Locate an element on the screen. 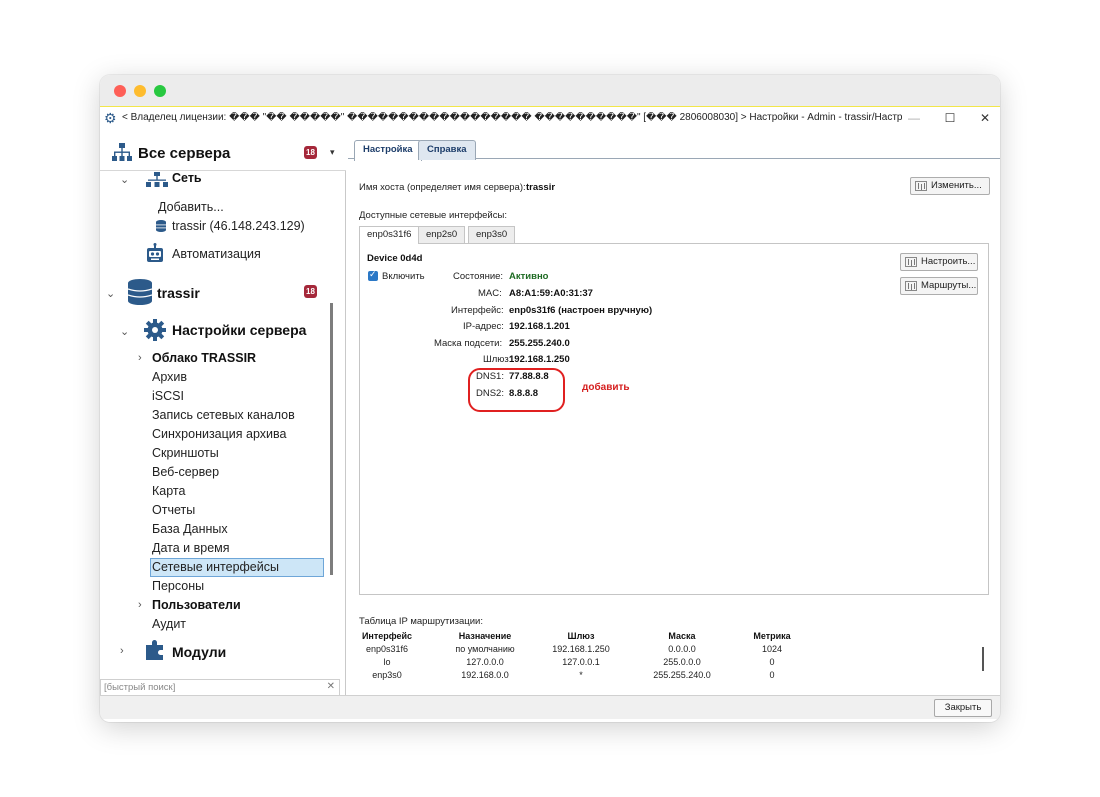  col-gateway: Шлюз is located at coordinates (581, 636).